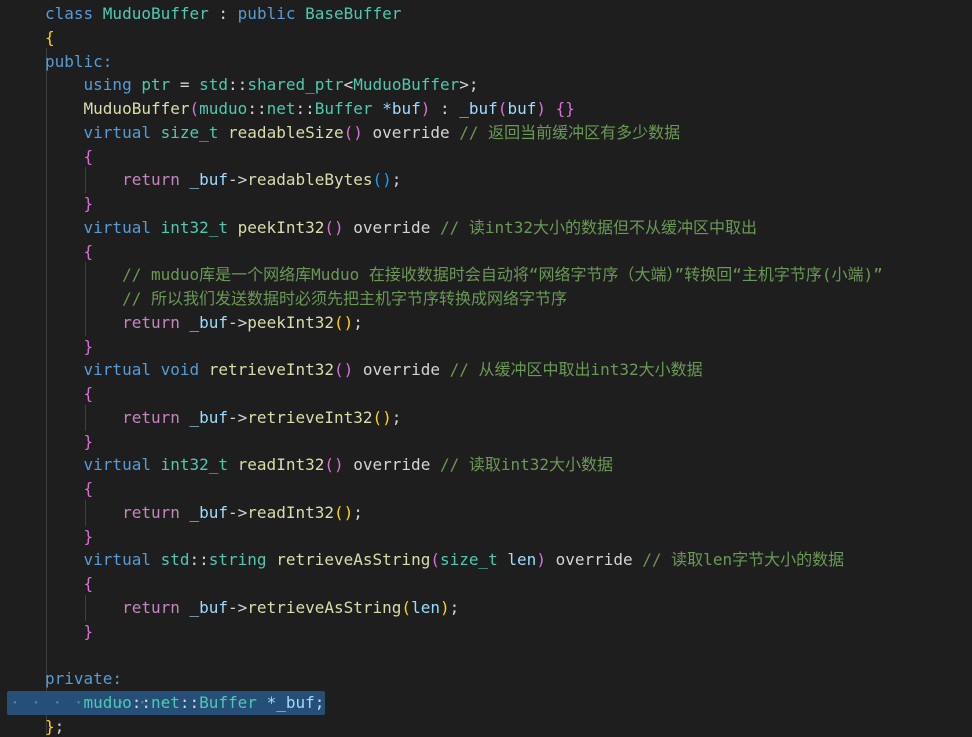  Describe the element at coordinates (401, 108) in the screenshot. I see `code-token: *buf` at that location.